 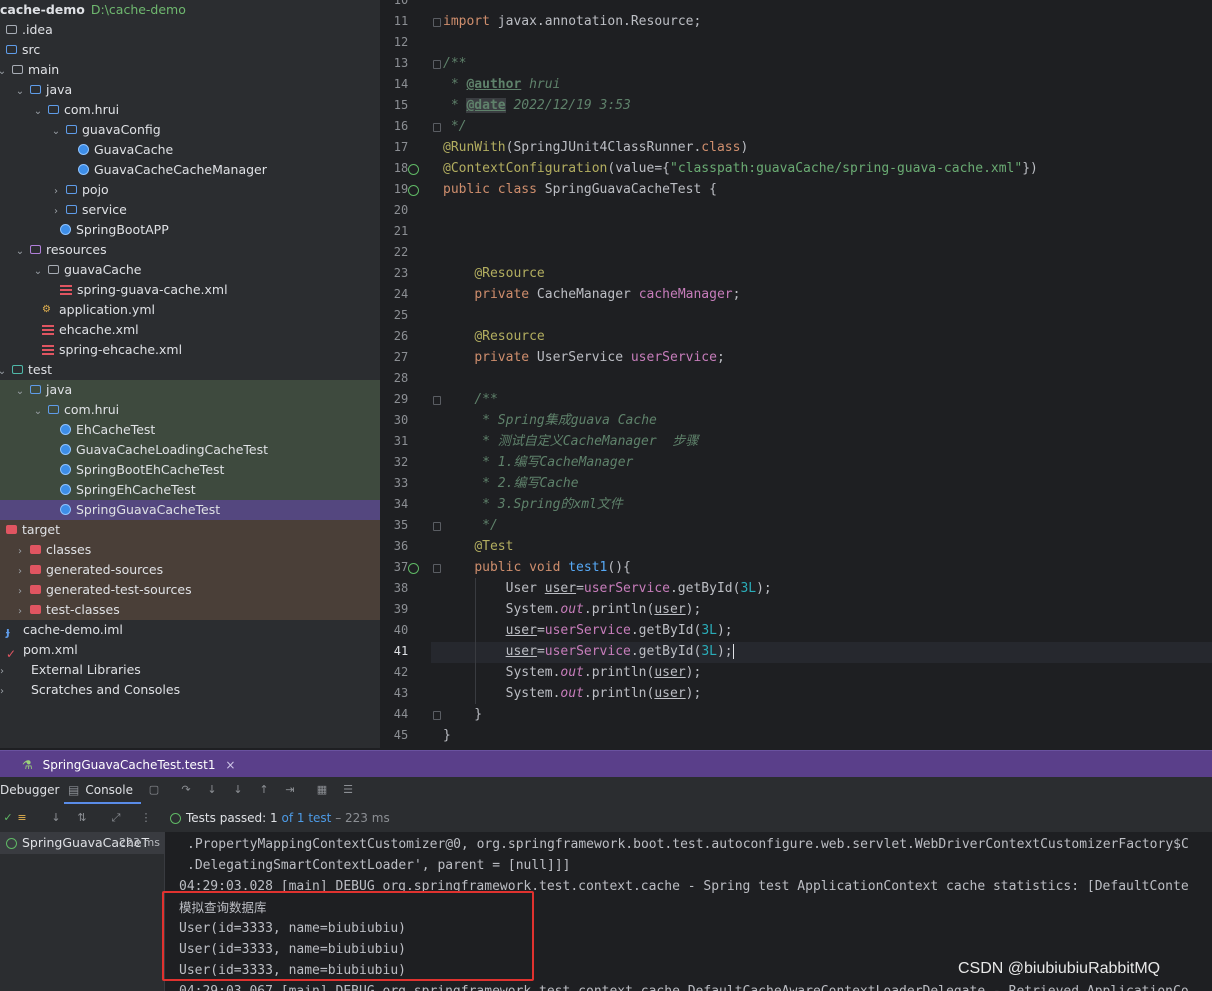 What do you see at coordinates (121, 349) in the screenshot?
I see `tree-item-label: spring-ehcache.xml` at bounding box center [121, 349].